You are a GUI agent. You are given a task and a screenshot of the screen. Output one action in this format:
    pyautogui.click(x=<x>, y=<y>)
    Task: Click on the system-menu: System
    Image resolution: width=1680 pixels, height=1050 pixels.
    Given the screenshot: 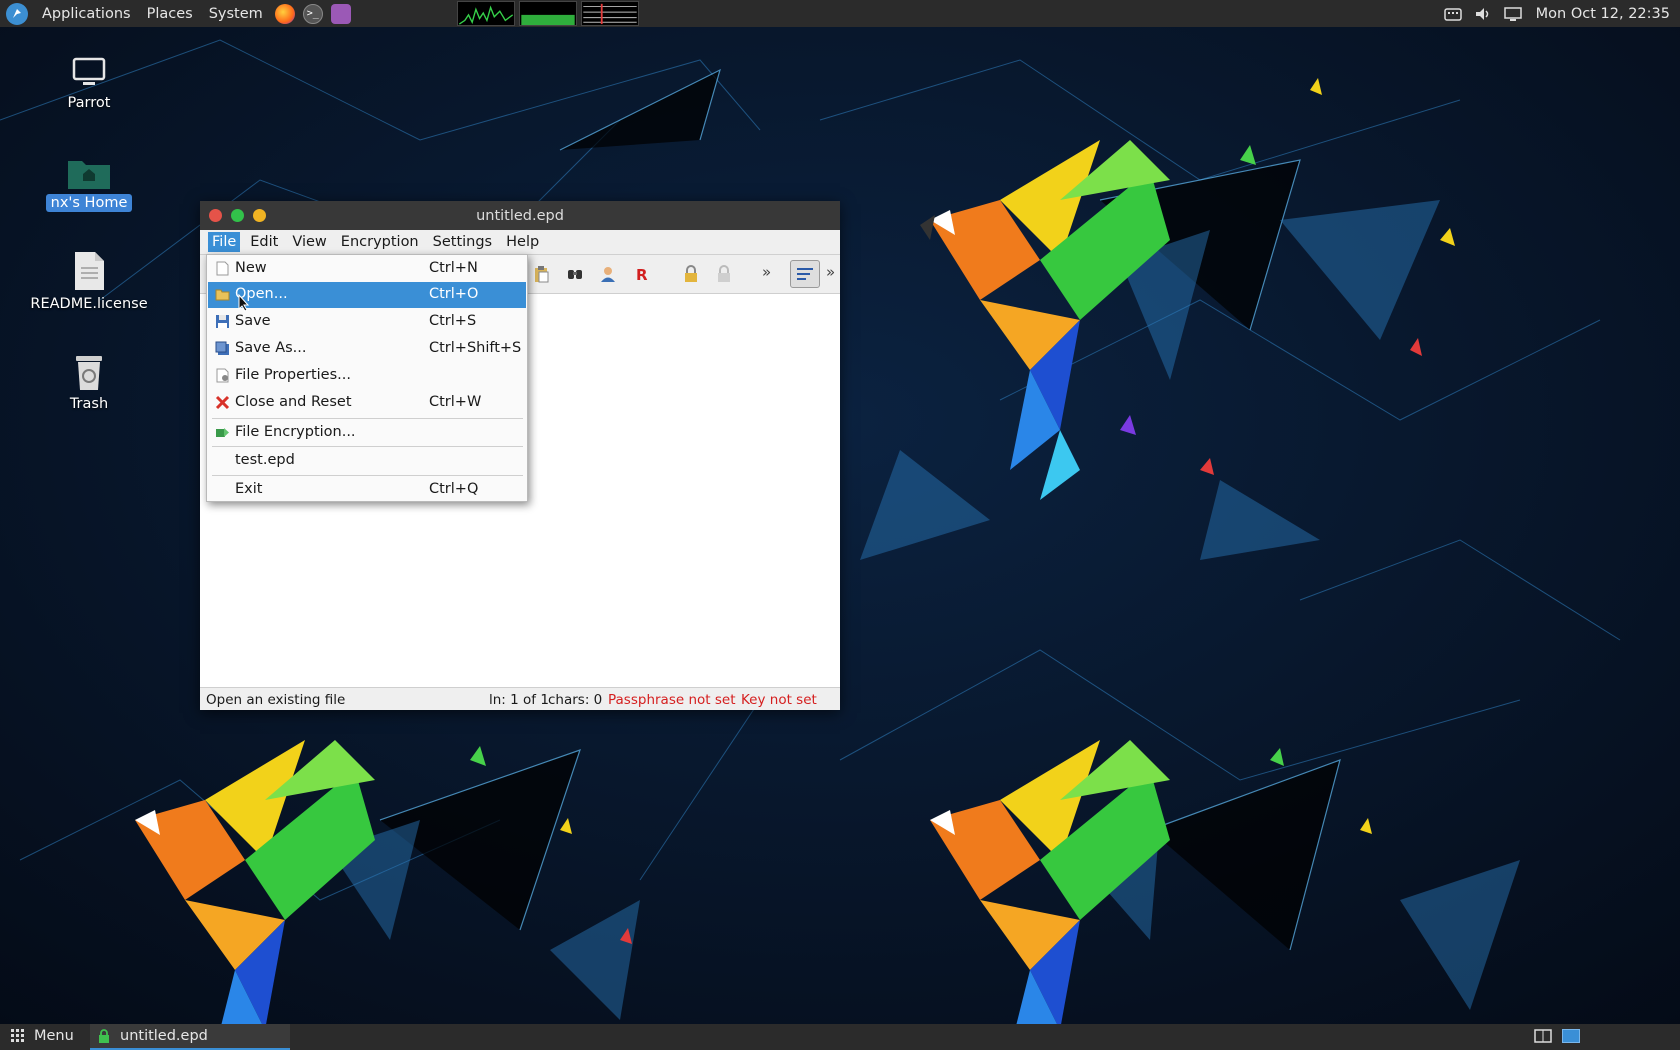 What is the action you would take?
    pyautogui.click(x=236, y=13)
    